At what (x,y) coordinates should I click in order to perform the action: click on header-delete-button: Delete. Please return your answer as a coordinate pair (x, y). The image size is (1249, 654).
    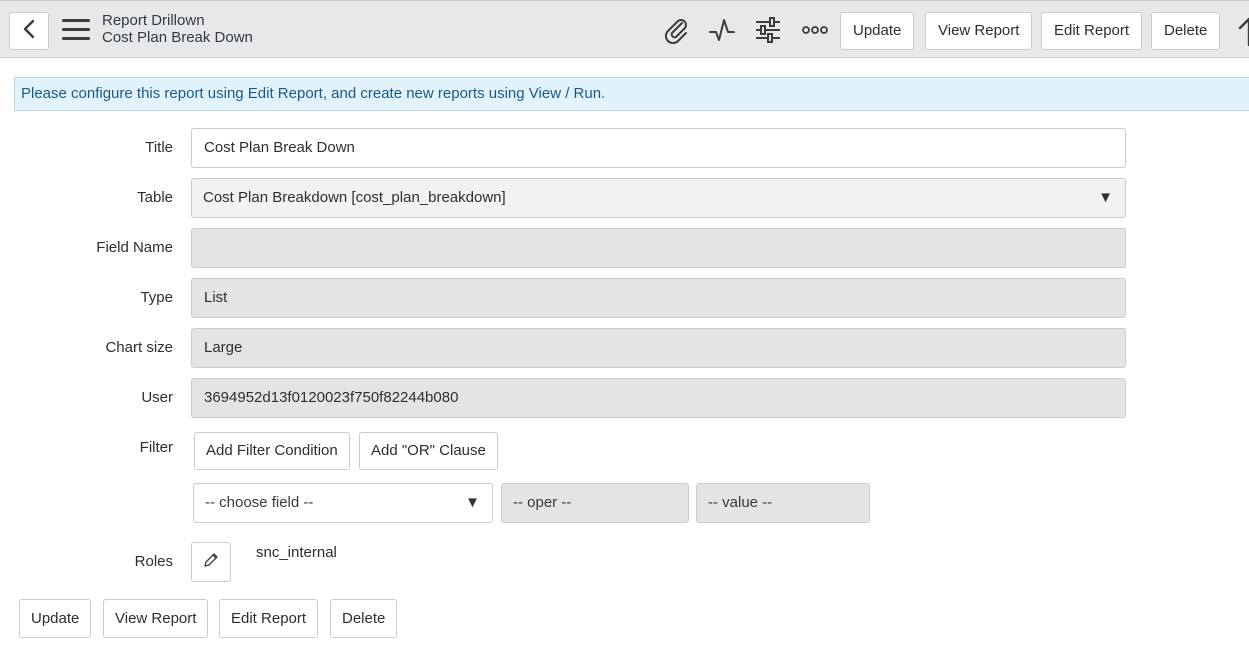
    Looking at the image, I should click on (1186, 31).